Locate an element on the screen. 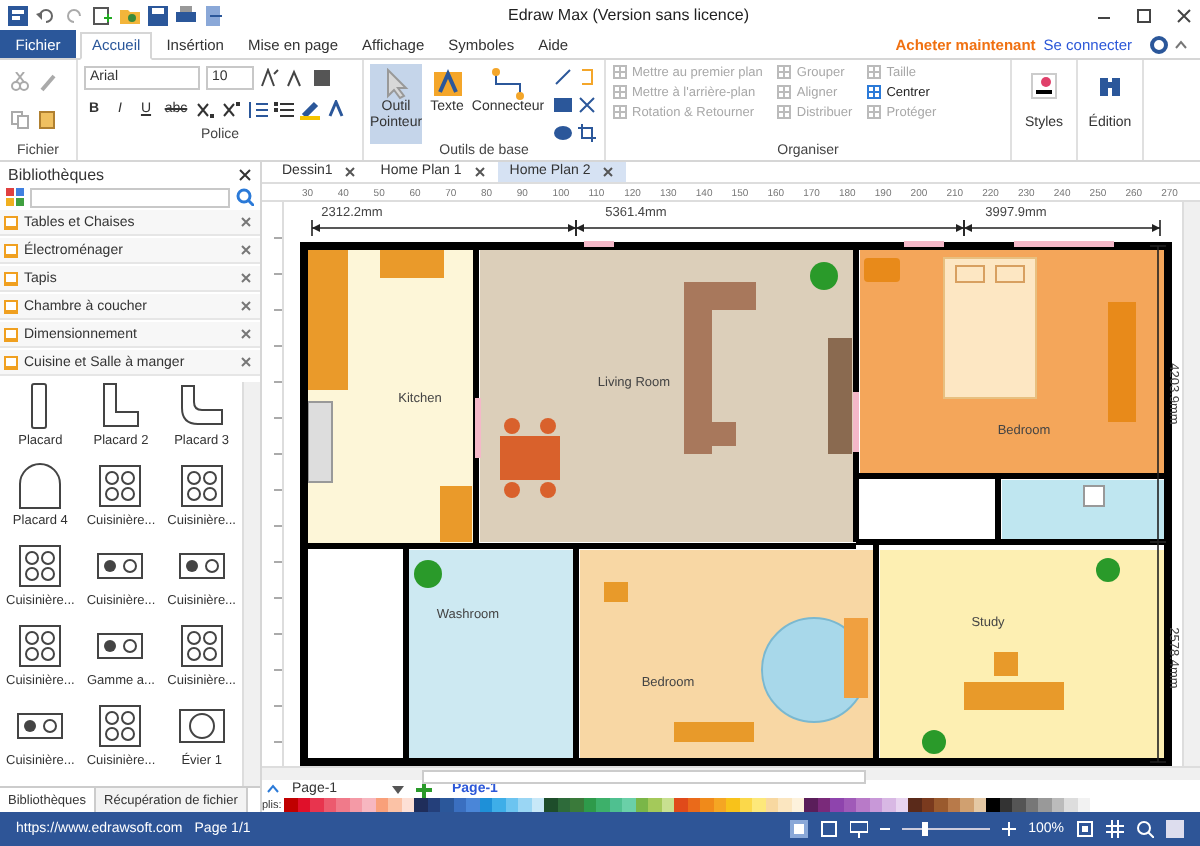 Image resolution: width=1200 pixels, height=846 pixels. text-tool-icon is located at coordinates (447, 84).